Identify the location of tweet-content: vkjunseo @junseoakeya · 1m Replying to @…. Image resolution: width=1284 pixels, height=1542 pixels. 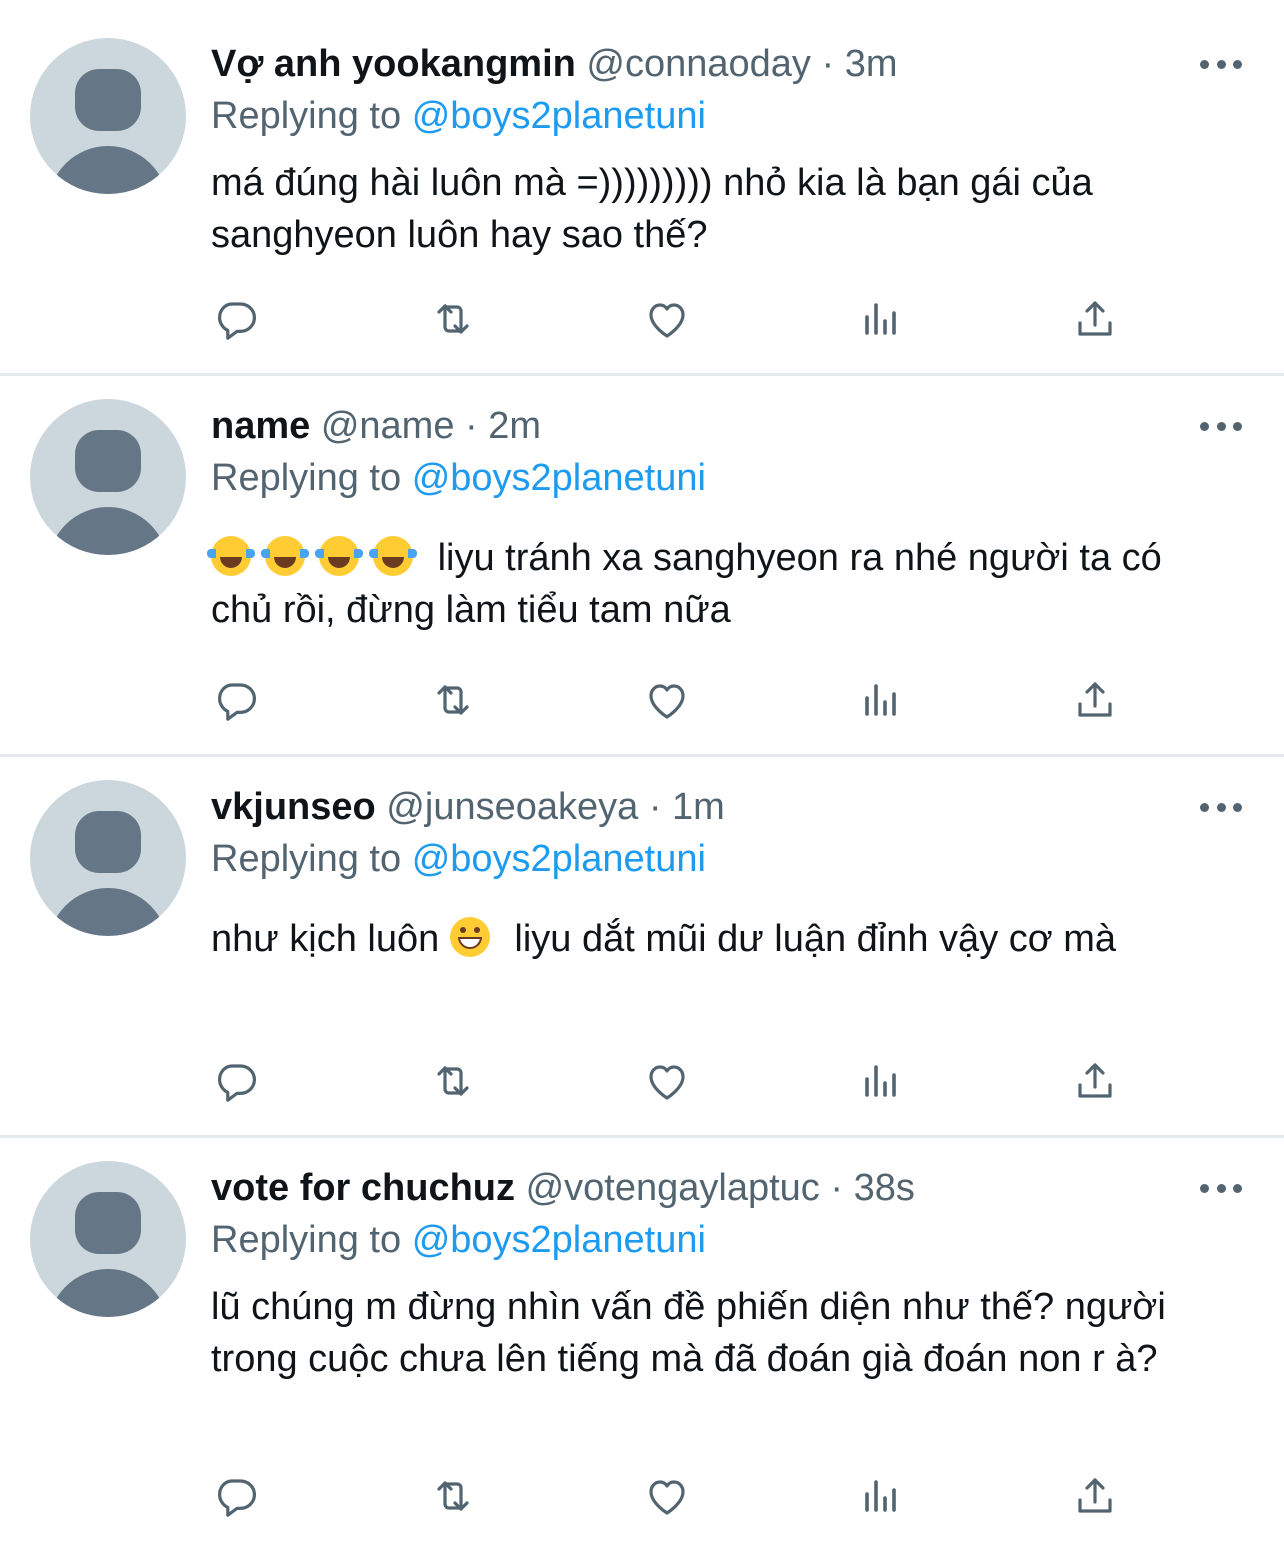
(732, 873).